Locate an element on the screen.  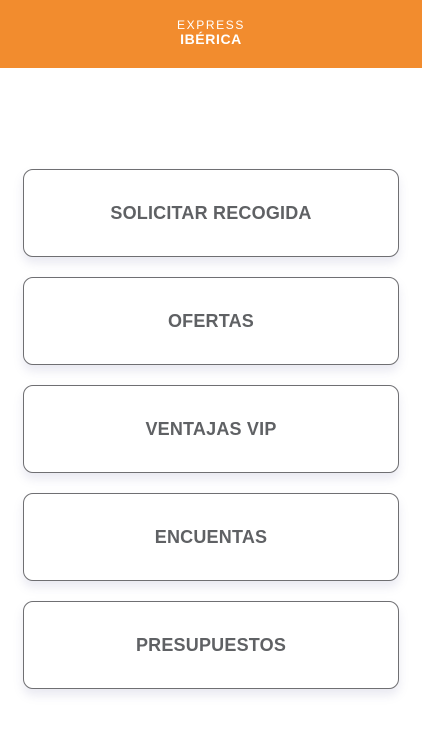
presupuestos-label: PRESUPUESTOS is located at coordinates (211, 644).